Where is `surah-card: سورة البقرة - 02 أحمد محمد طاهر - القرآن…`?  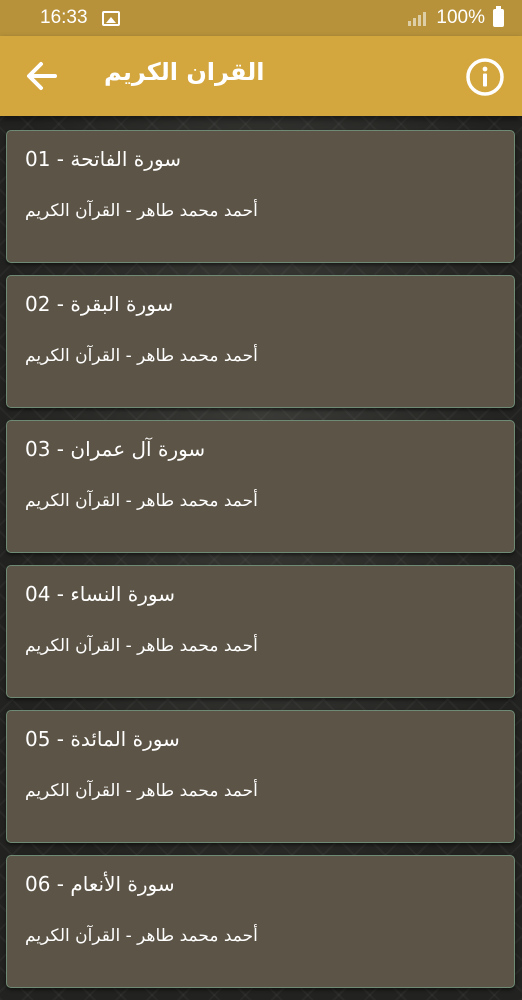
surah-card: سورة البقرة - 02 أحمد محمد طاهر - القرآن… is located at coordinates (260, 341).